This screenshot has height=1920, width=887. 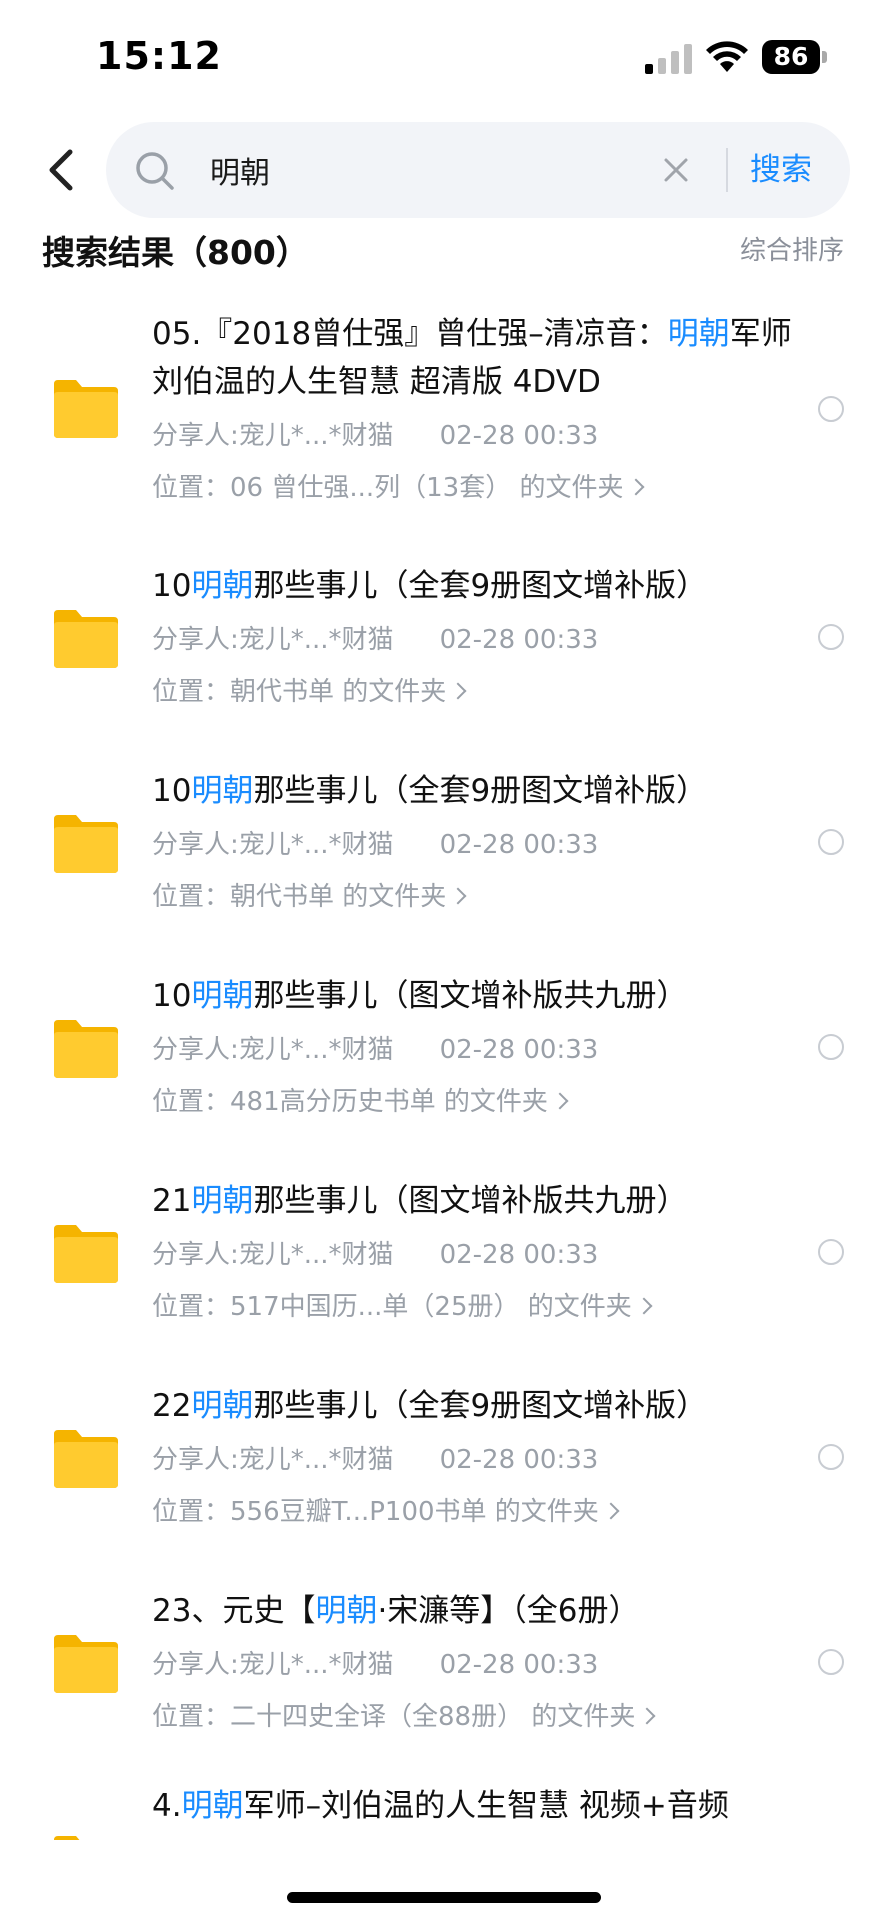 I want to click on location-text: 位置：朝代书单 的文件夹, so click(x=299, y=897).